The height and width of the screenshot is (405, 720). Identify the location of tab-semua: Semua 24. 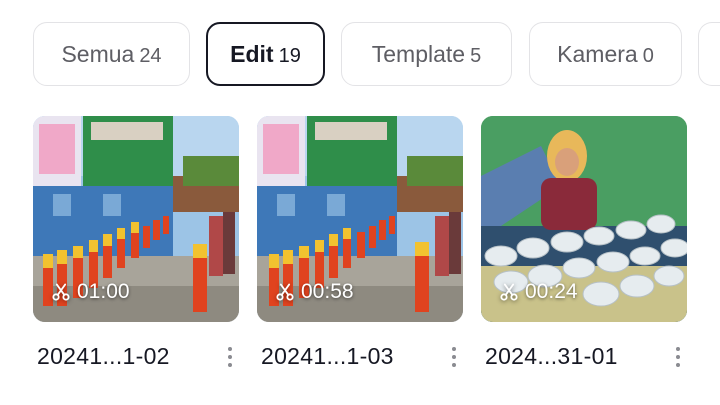
(111, 54).